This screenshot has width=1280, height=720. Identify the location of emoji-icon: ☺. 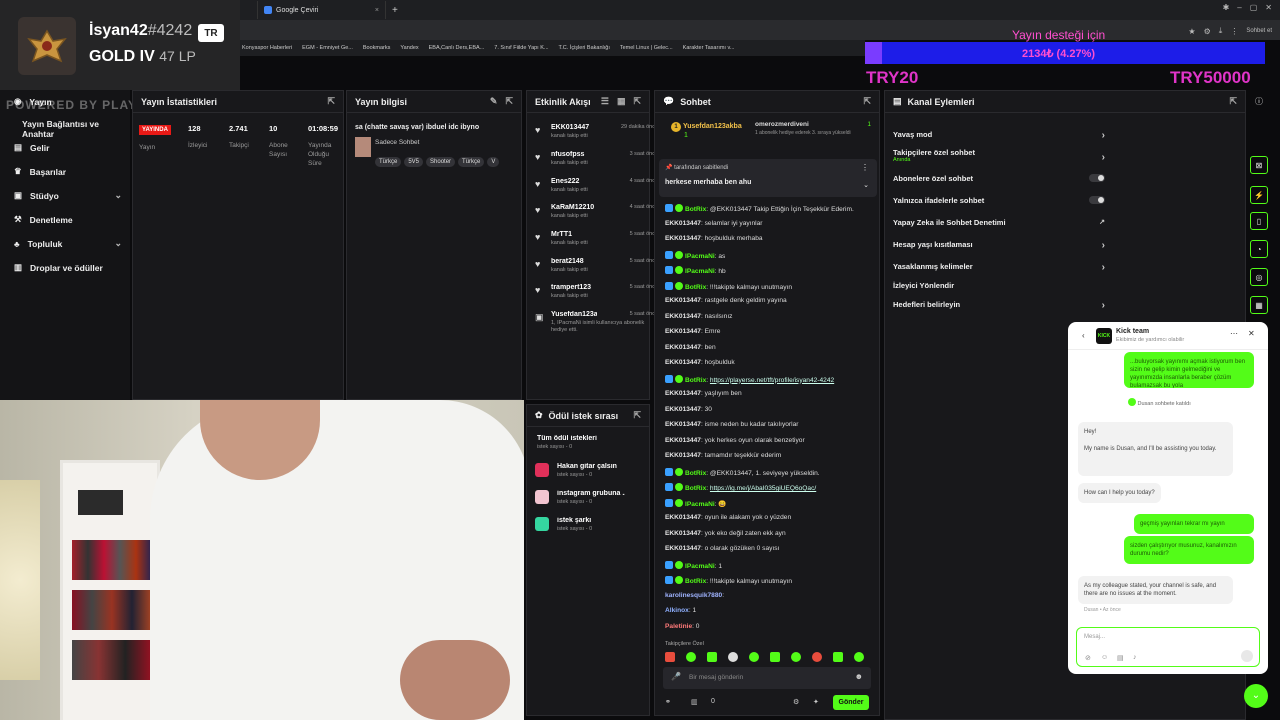
(1104, 657).